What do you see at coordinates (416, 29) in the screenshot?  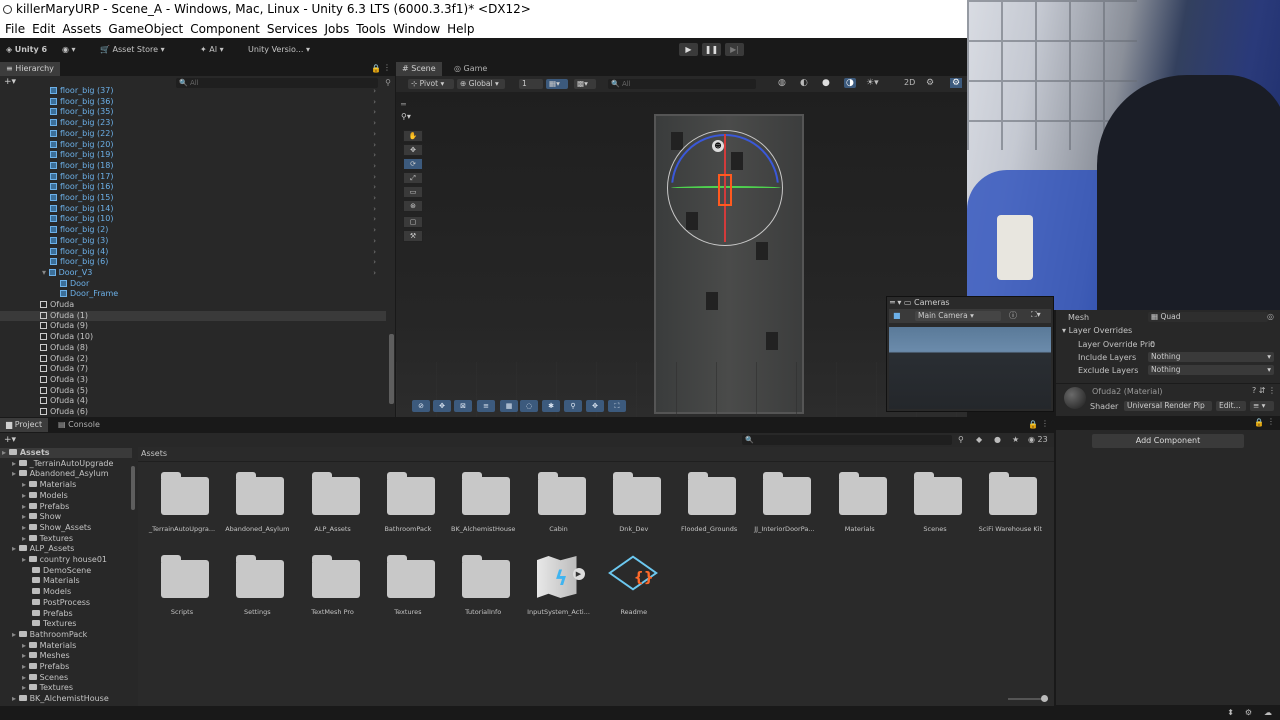 I see `menu-window: Window` at bounding box center [416, 29].